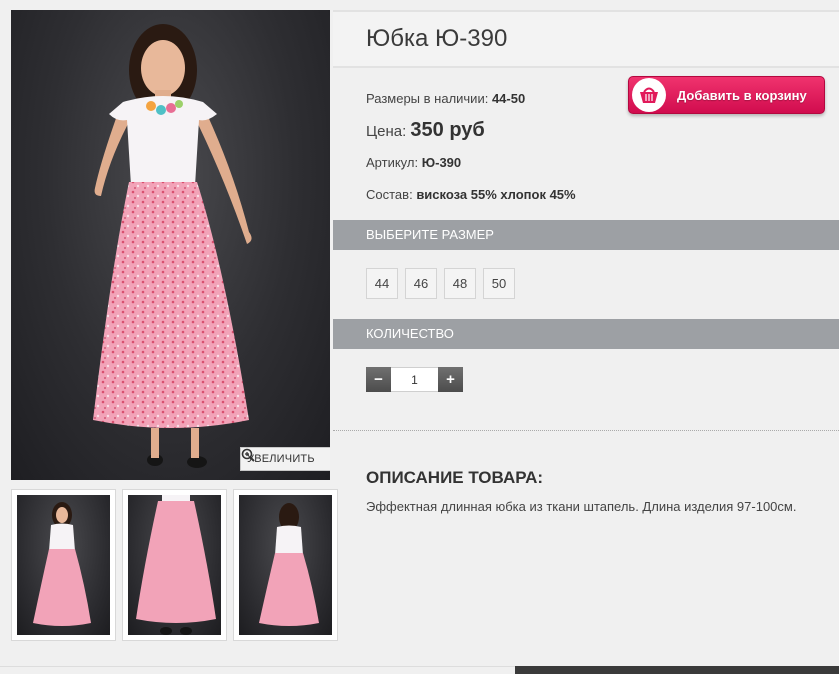 The height and width of the screenshot is (674, 839). What do you see at coordinates (602, 130) in the screenshot?
I see `price: Цена: 350 руб` at bounding box center [602, 130].